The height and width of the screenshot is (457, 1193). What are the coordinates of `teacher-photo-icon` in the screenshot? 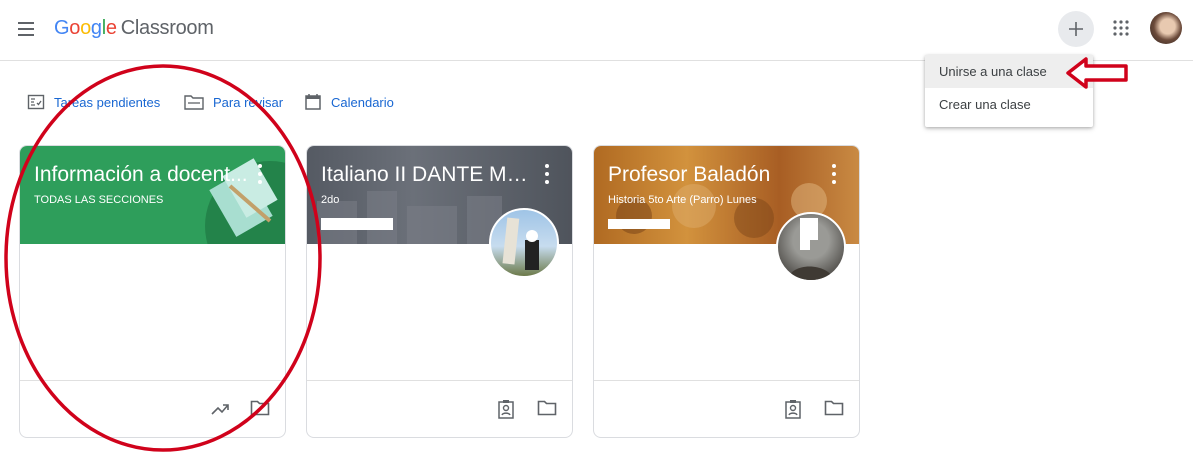 It's located at (811, 249).